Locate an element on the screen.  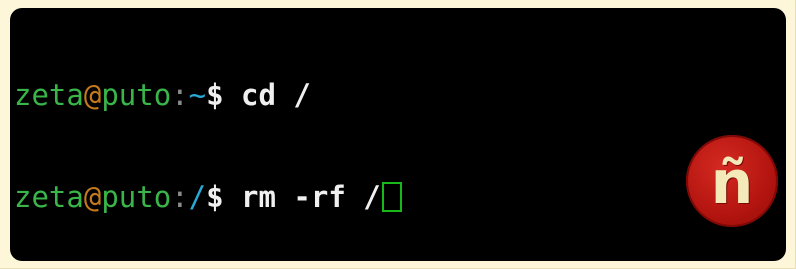
terminal-line-2: zeta @ puto: / $ rm -rf / is located at coordinates (208, 197).